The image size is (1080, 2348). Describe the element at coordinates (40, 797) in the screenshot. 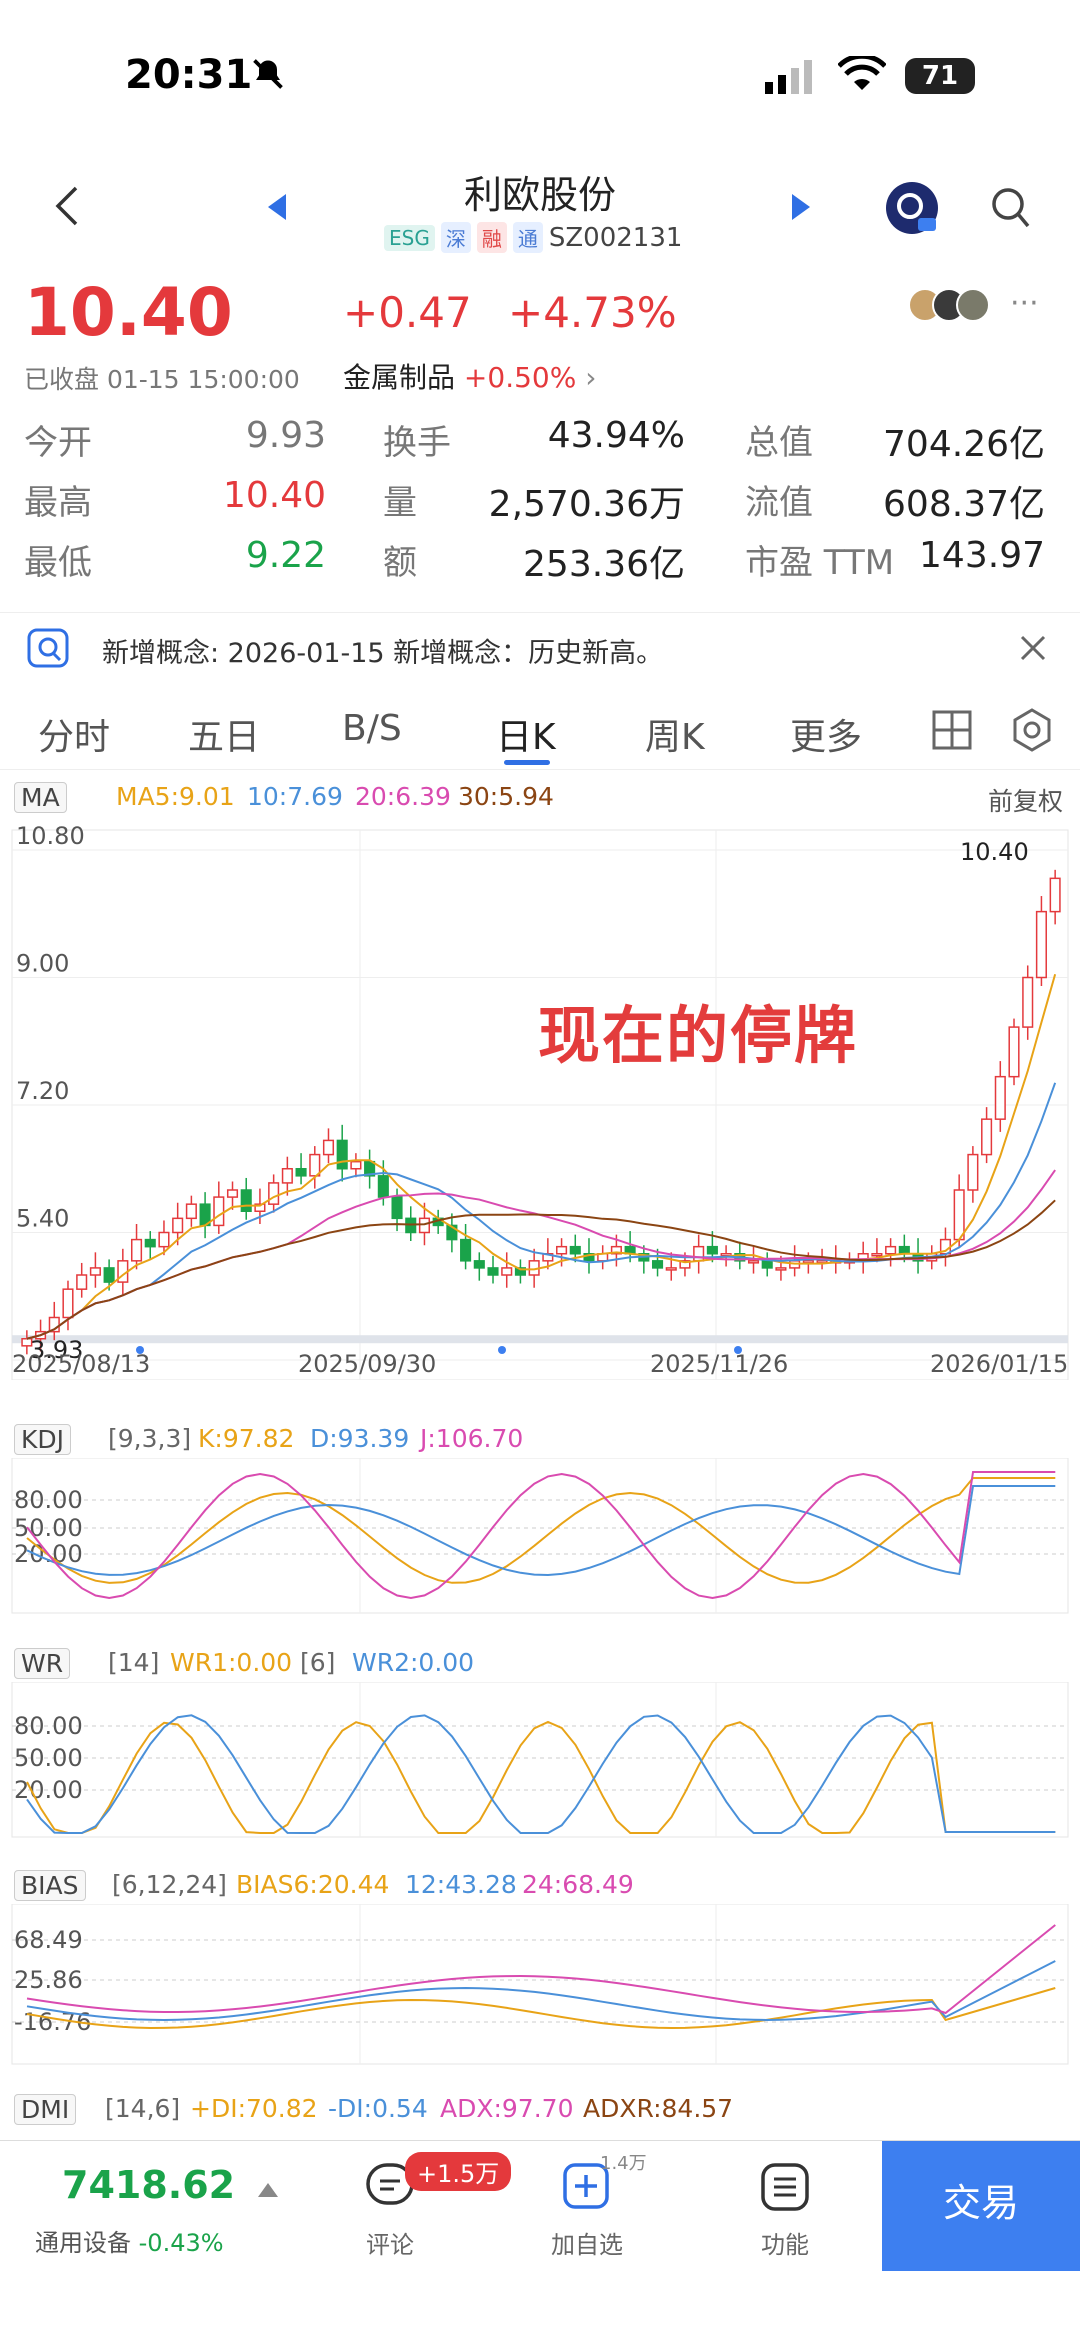

I see `ma-selector: MA` at that location.